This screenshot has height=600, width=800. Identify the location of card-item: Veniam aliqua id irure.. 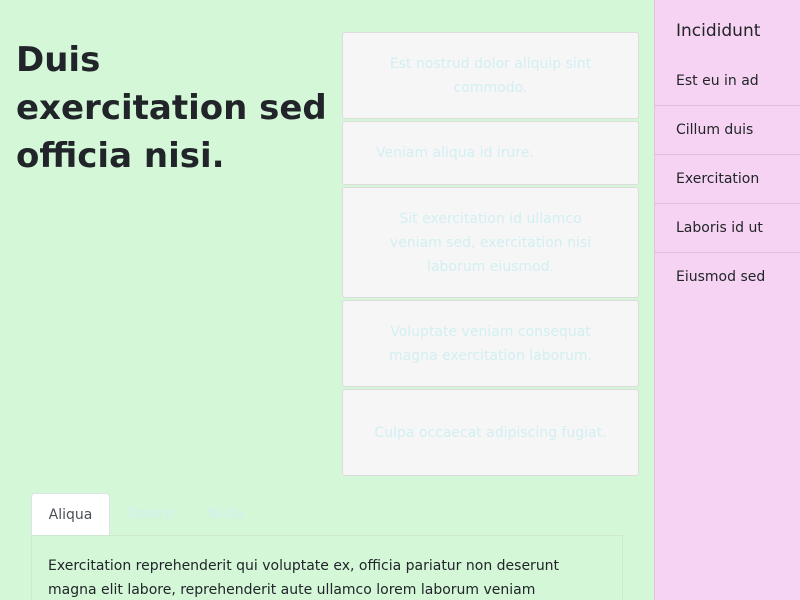
(490, 153).